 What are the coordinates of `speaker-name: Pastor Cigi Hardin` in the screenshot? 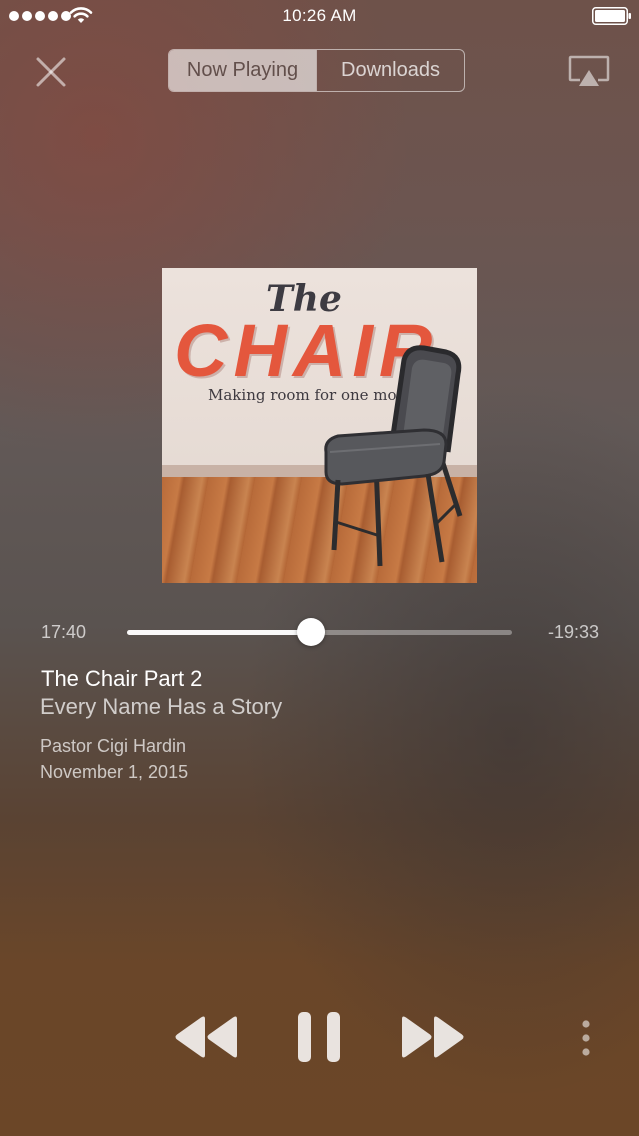 It's located at (113, 746).